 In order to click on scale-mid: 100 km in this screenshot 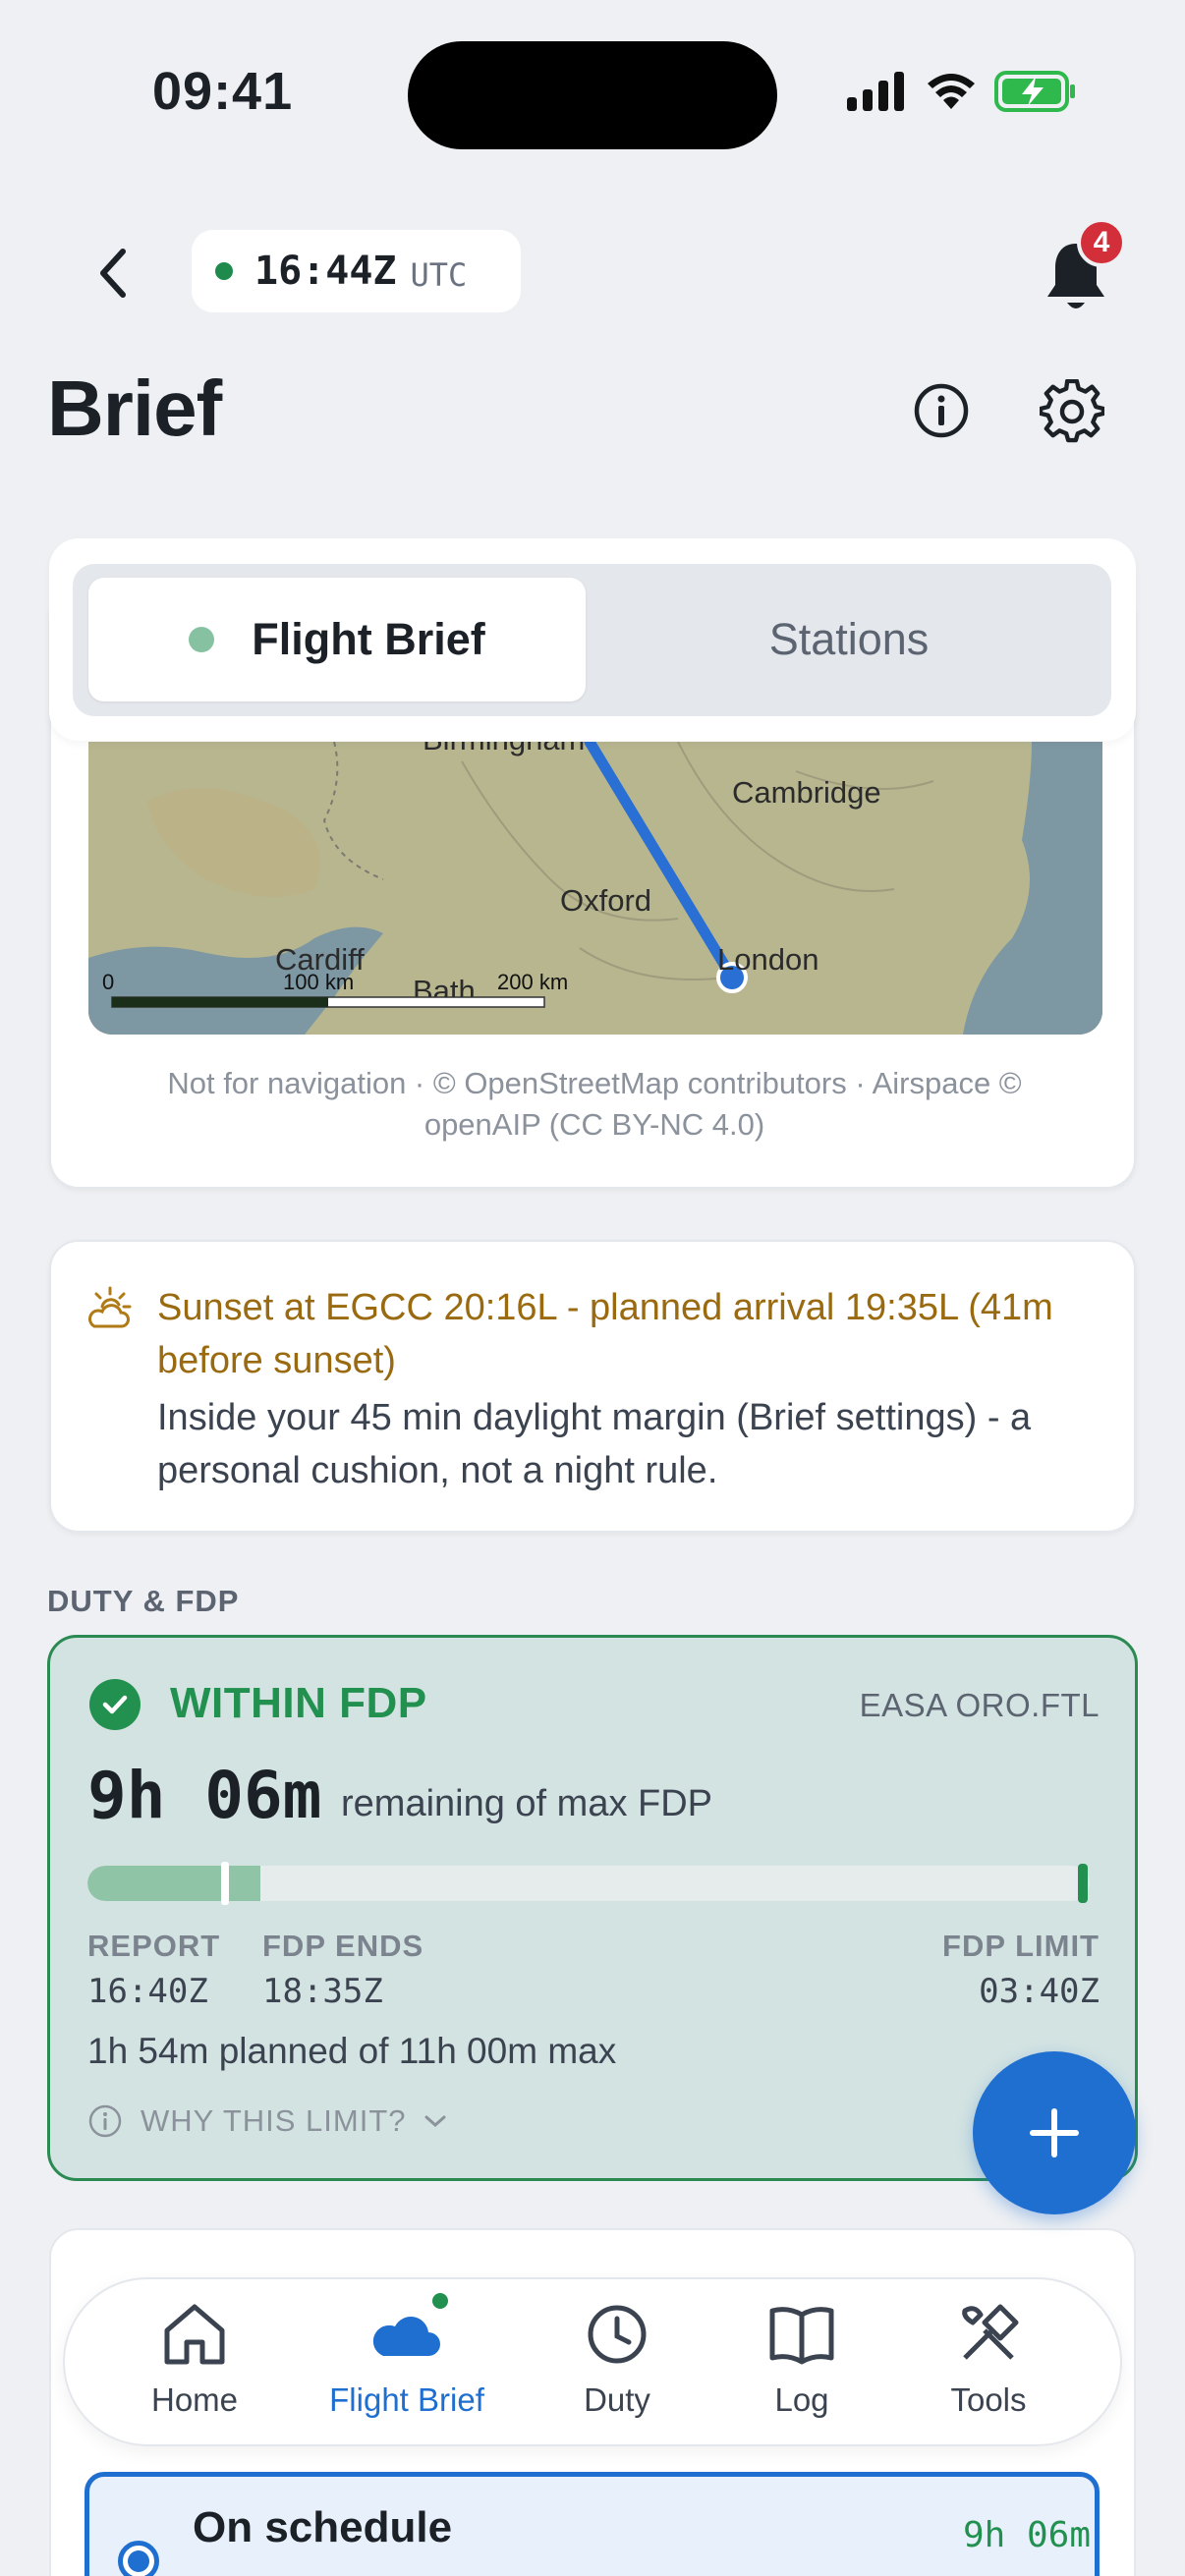, I will do `click(319, 982)`.